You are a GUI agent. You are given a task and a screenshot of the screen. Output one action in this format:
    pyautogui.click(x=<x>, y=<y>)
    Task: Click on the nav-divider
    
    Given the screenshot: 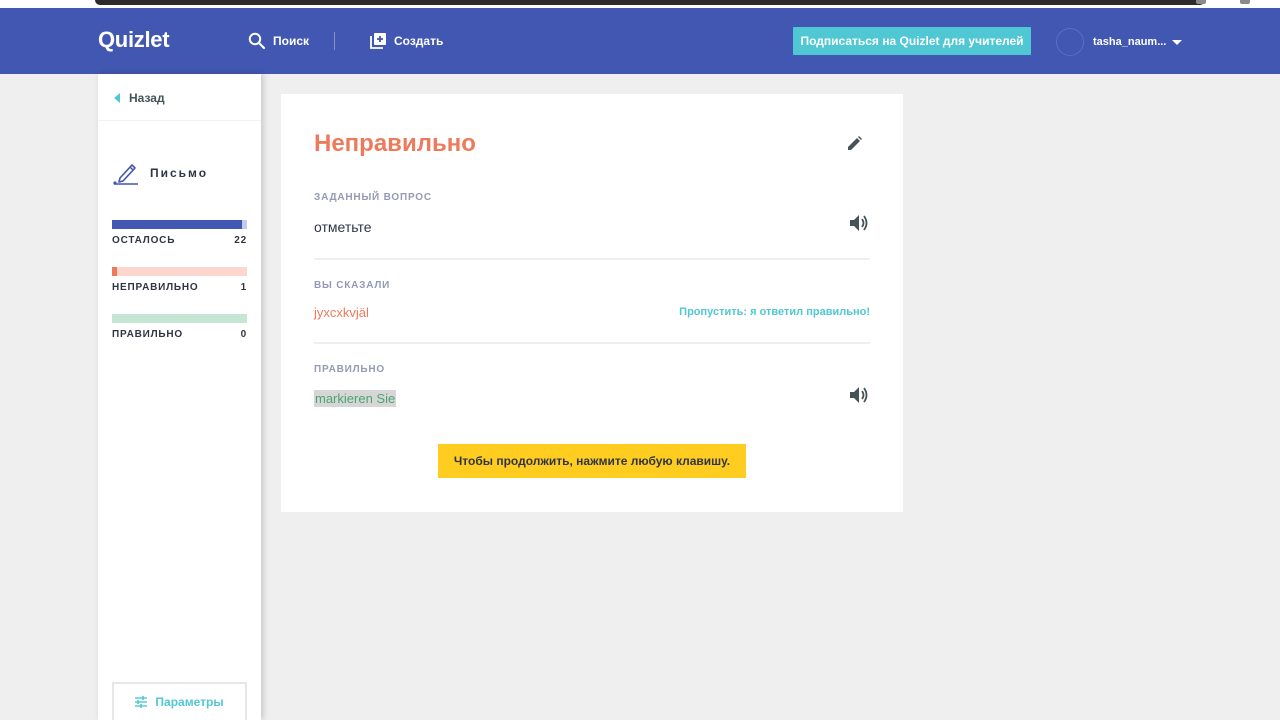 What is the action you would take?
    pyautogui.click(x=334, y=41)
    